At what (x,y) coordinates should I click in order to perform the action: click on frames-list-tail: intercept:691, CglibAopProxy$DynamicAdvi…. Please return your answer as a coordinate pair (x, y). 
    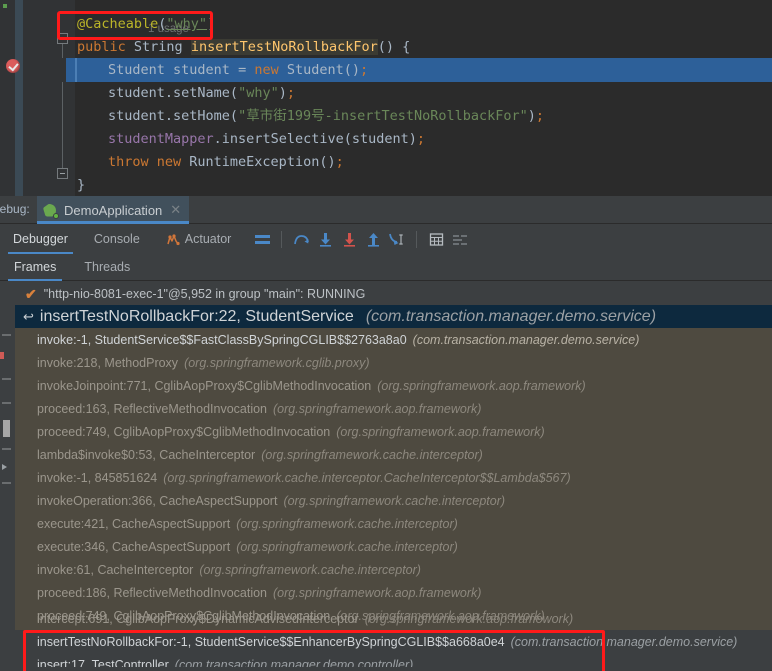
    Looking at the image, I should click on (393, 641).